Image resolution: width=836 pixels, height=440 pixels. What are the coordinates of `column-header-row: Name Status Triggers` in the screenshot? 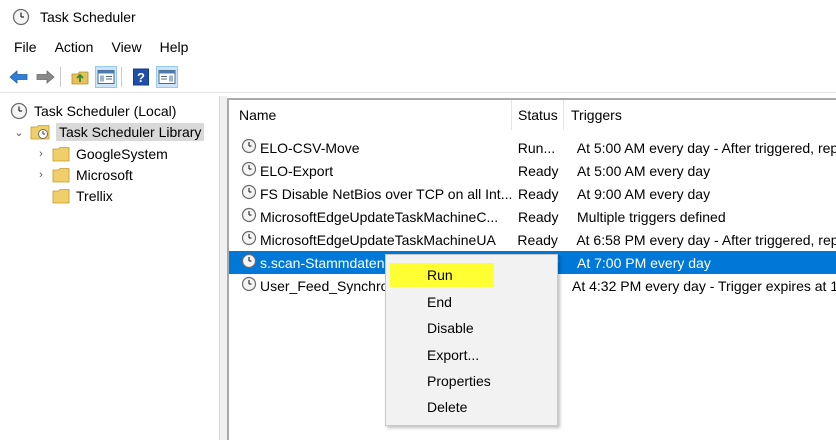 It's located at (532, 115).